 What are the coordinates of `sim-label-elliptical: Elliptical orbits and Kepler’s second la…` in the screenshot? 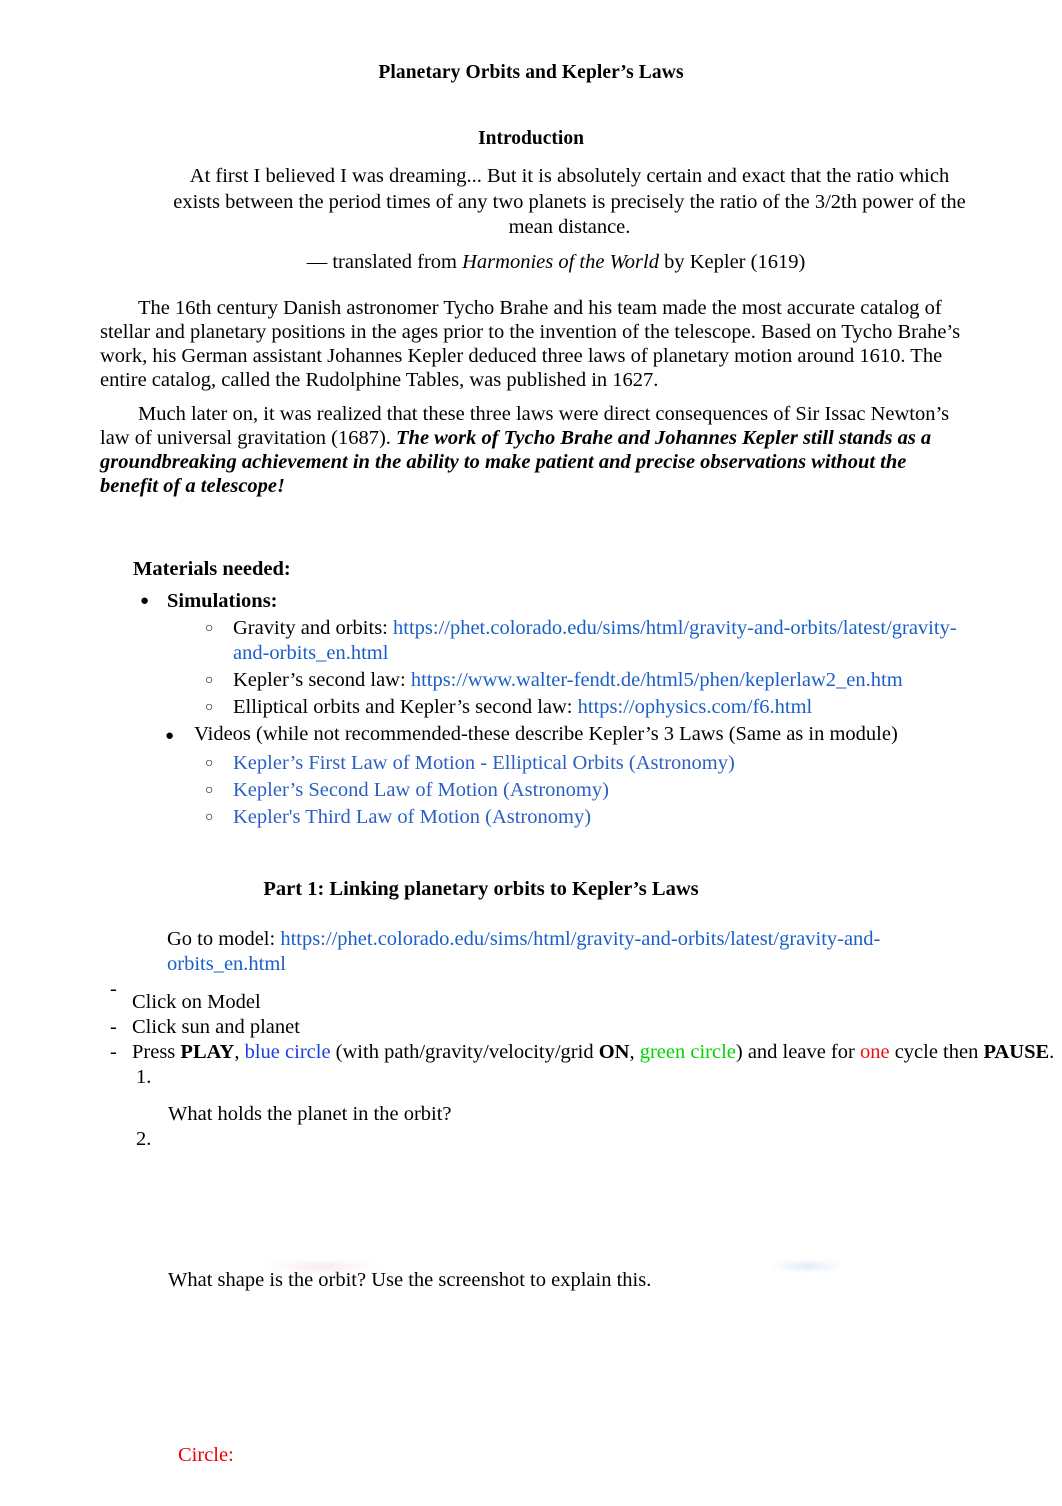 It's located at (405, 706).